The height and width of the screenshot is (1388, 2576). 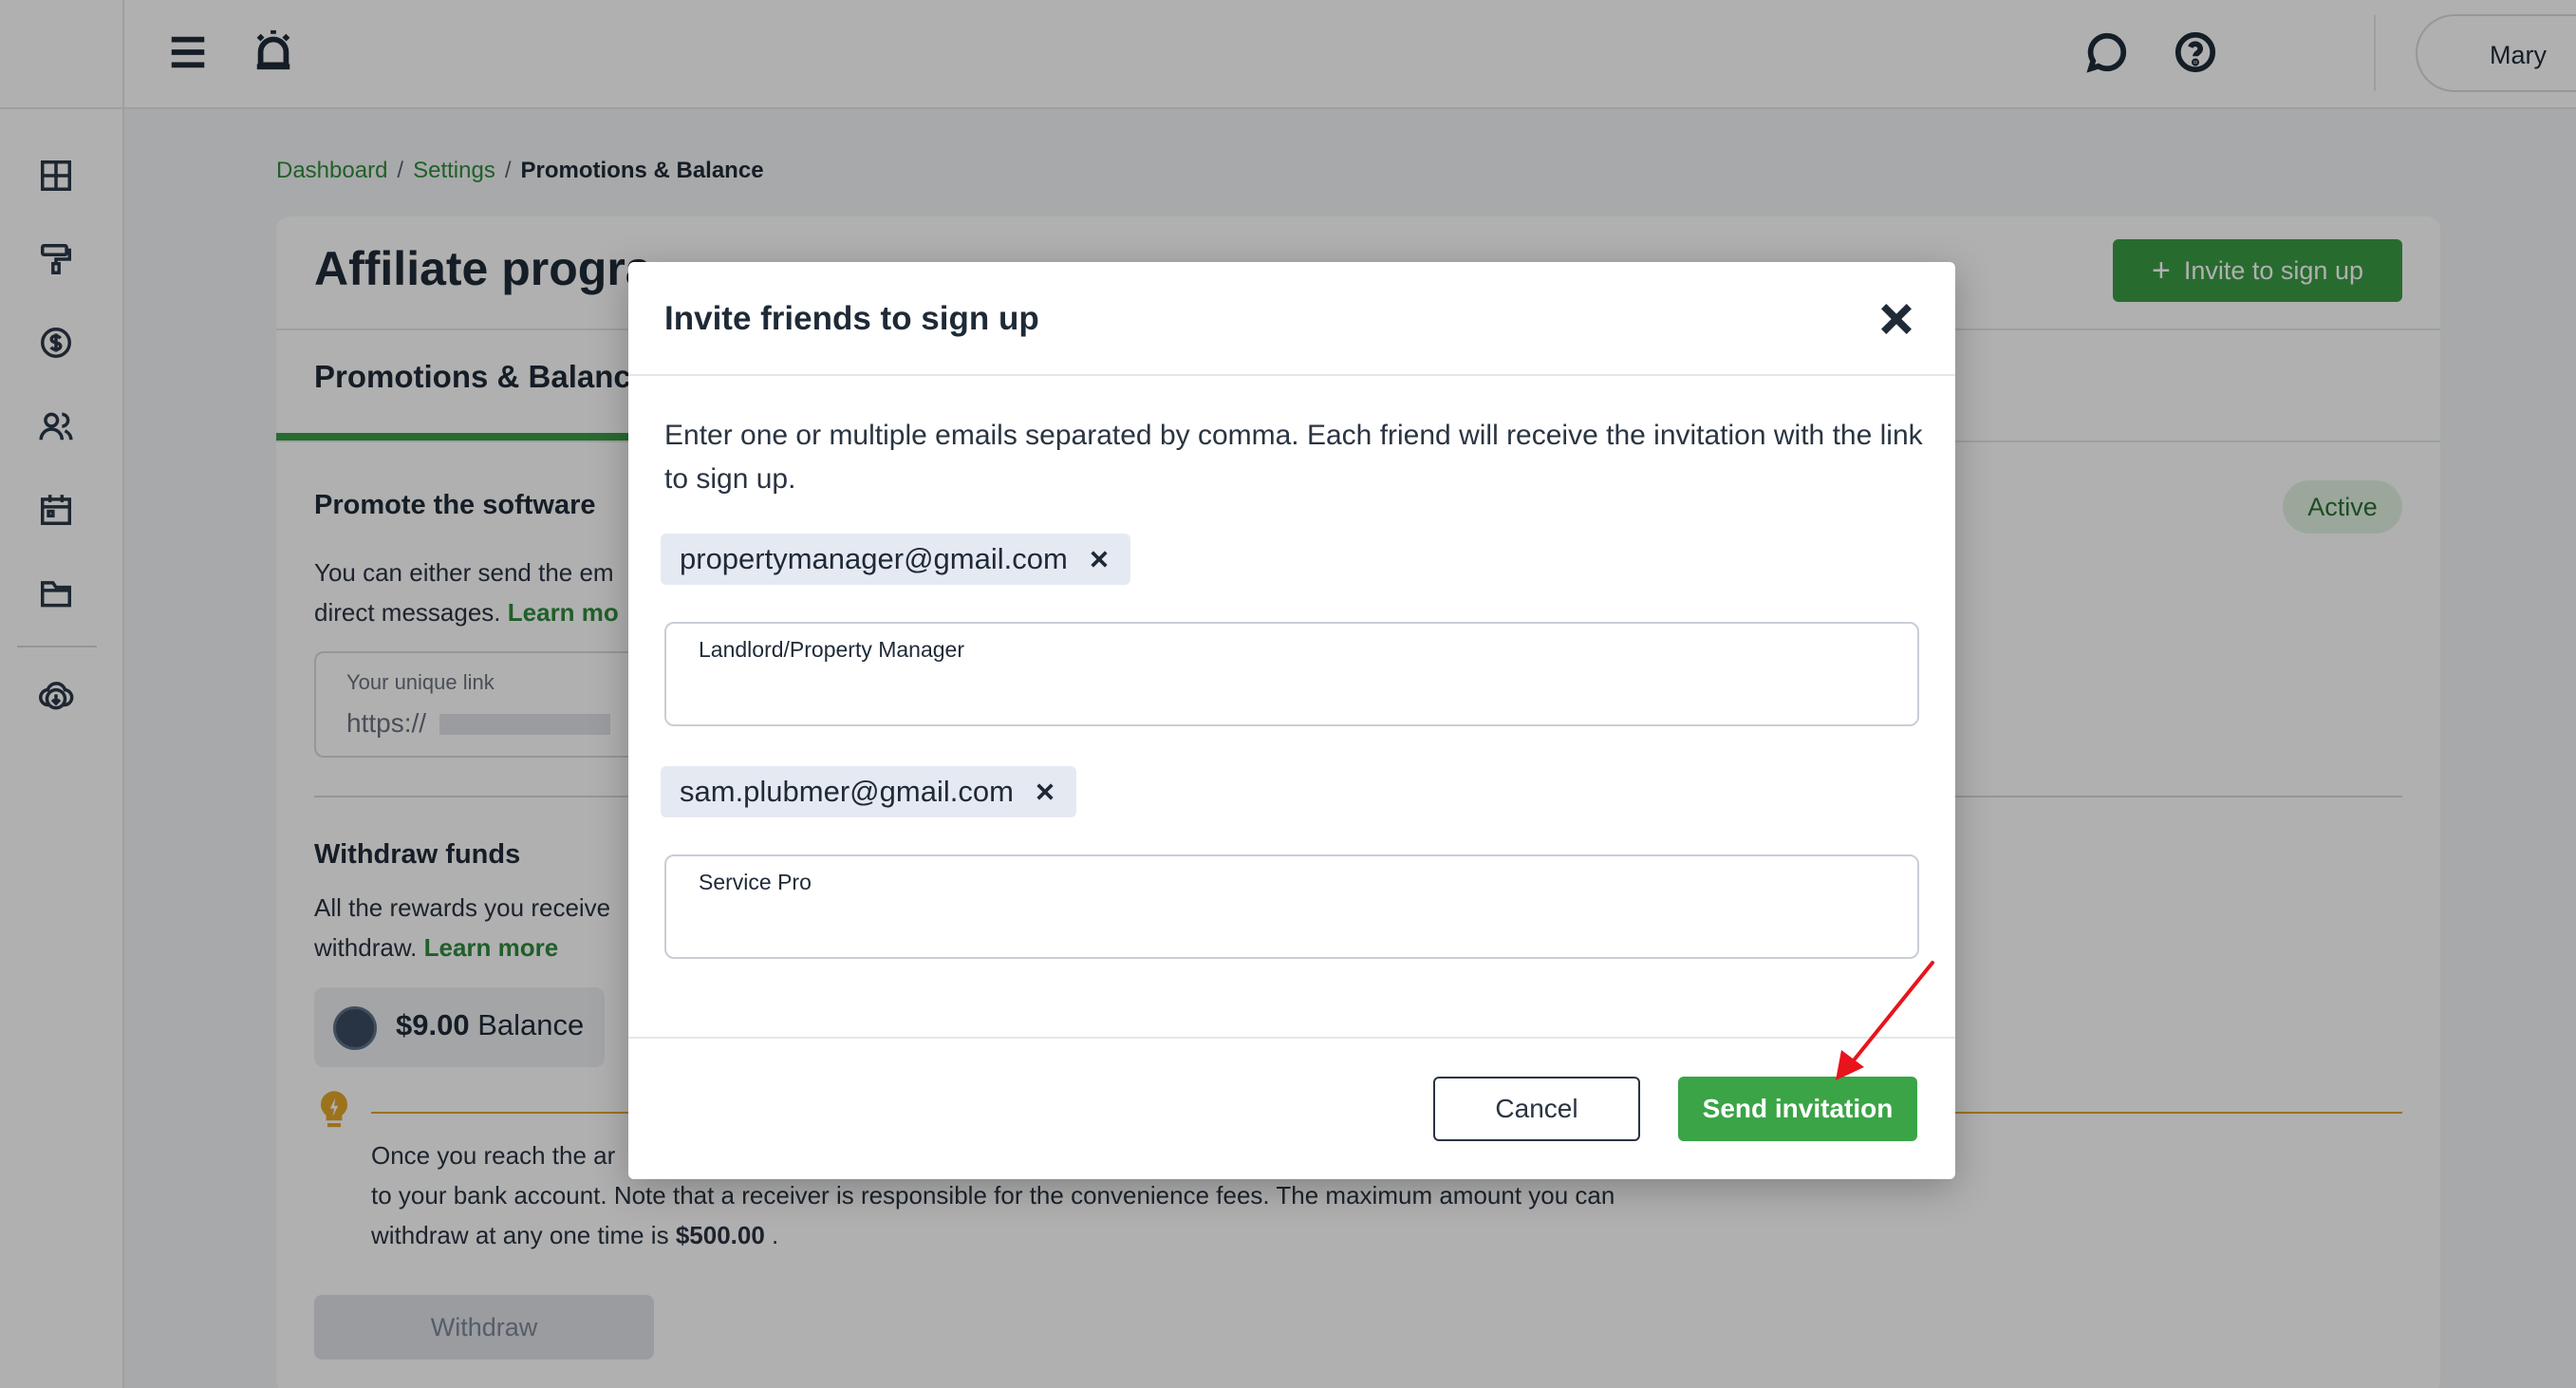 What do you see at coordinates (1536, 1109) in the screenshot?
I see `cancel-button: Cancel` at bounding box center [1536, 1109].